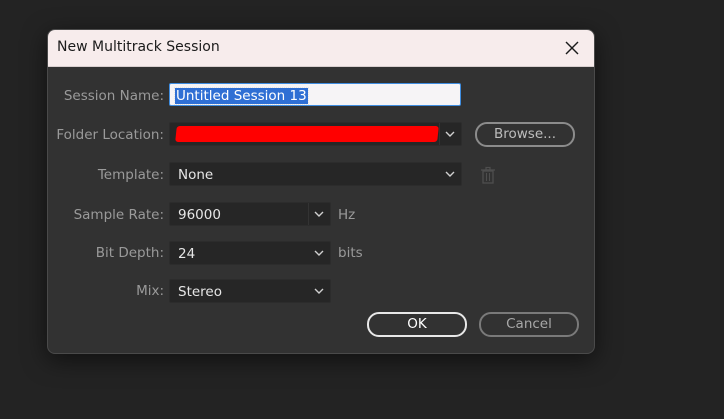 This screenshot has height=419, width=724. Describe the element at coordinates (250, 291) in the screenshot. I see `mix-dropdown: Stereo` at that location.